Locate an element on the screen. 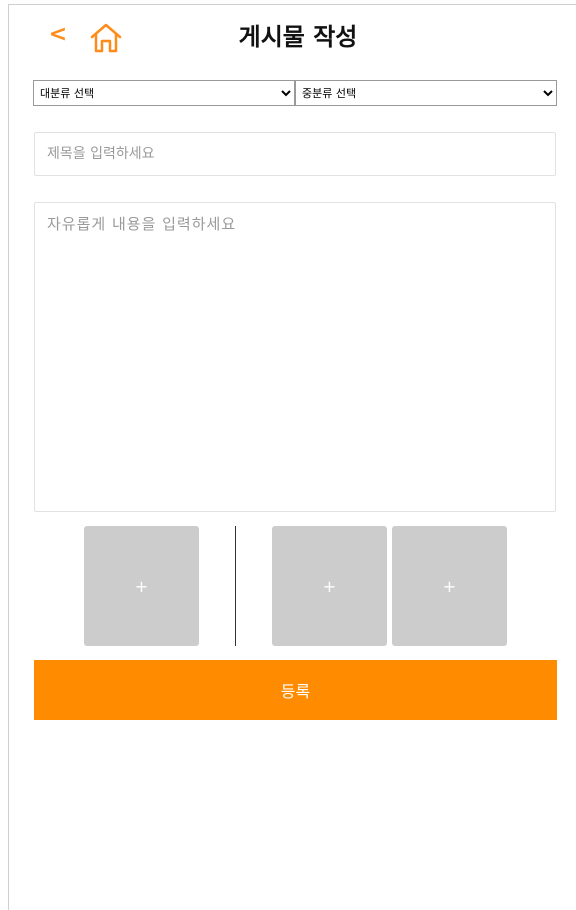 The height and width of the screenshot is (910, 576). image-divider is located at coordinates (235, 586).